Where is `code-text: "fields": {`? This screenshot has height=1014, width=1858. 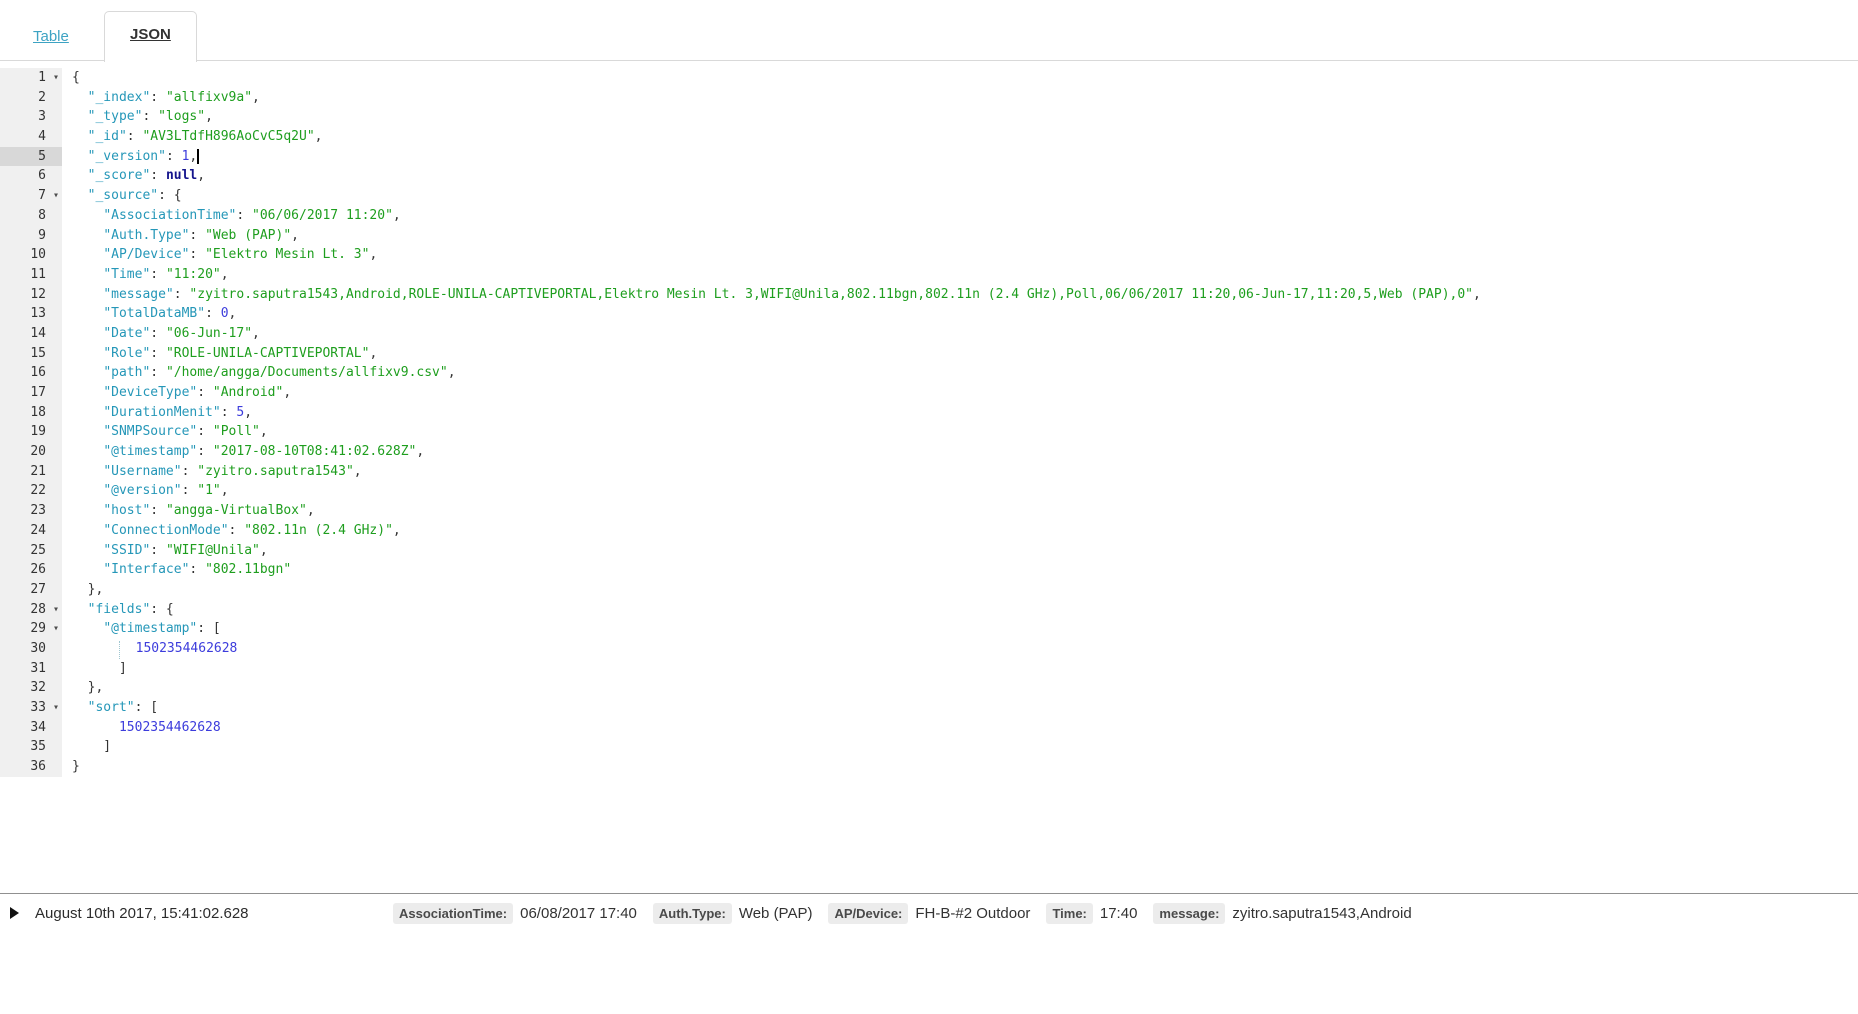
code-text: "fields": { is located at coordinates (130, 609).